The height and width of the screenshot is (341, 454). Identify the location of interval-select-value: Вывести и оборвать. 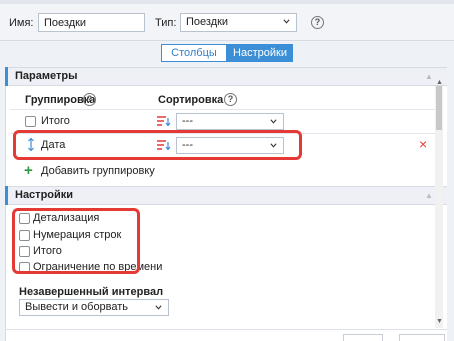
(77, 307).